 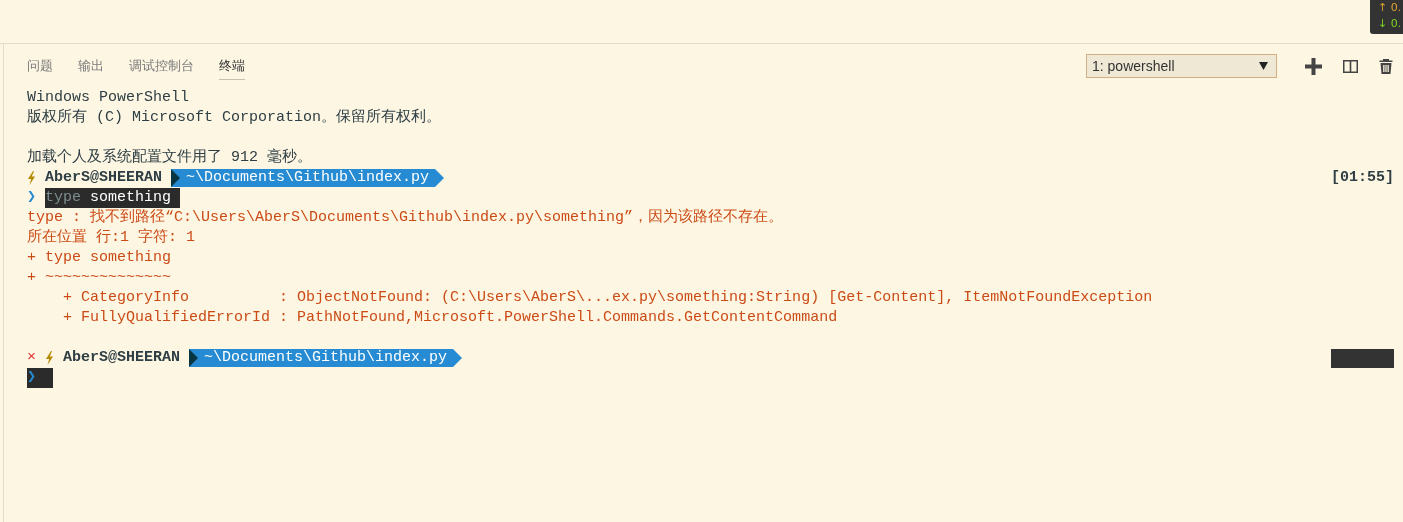 I want to click on upload-speed: ↑ 0., so click(x=1390, y=8).